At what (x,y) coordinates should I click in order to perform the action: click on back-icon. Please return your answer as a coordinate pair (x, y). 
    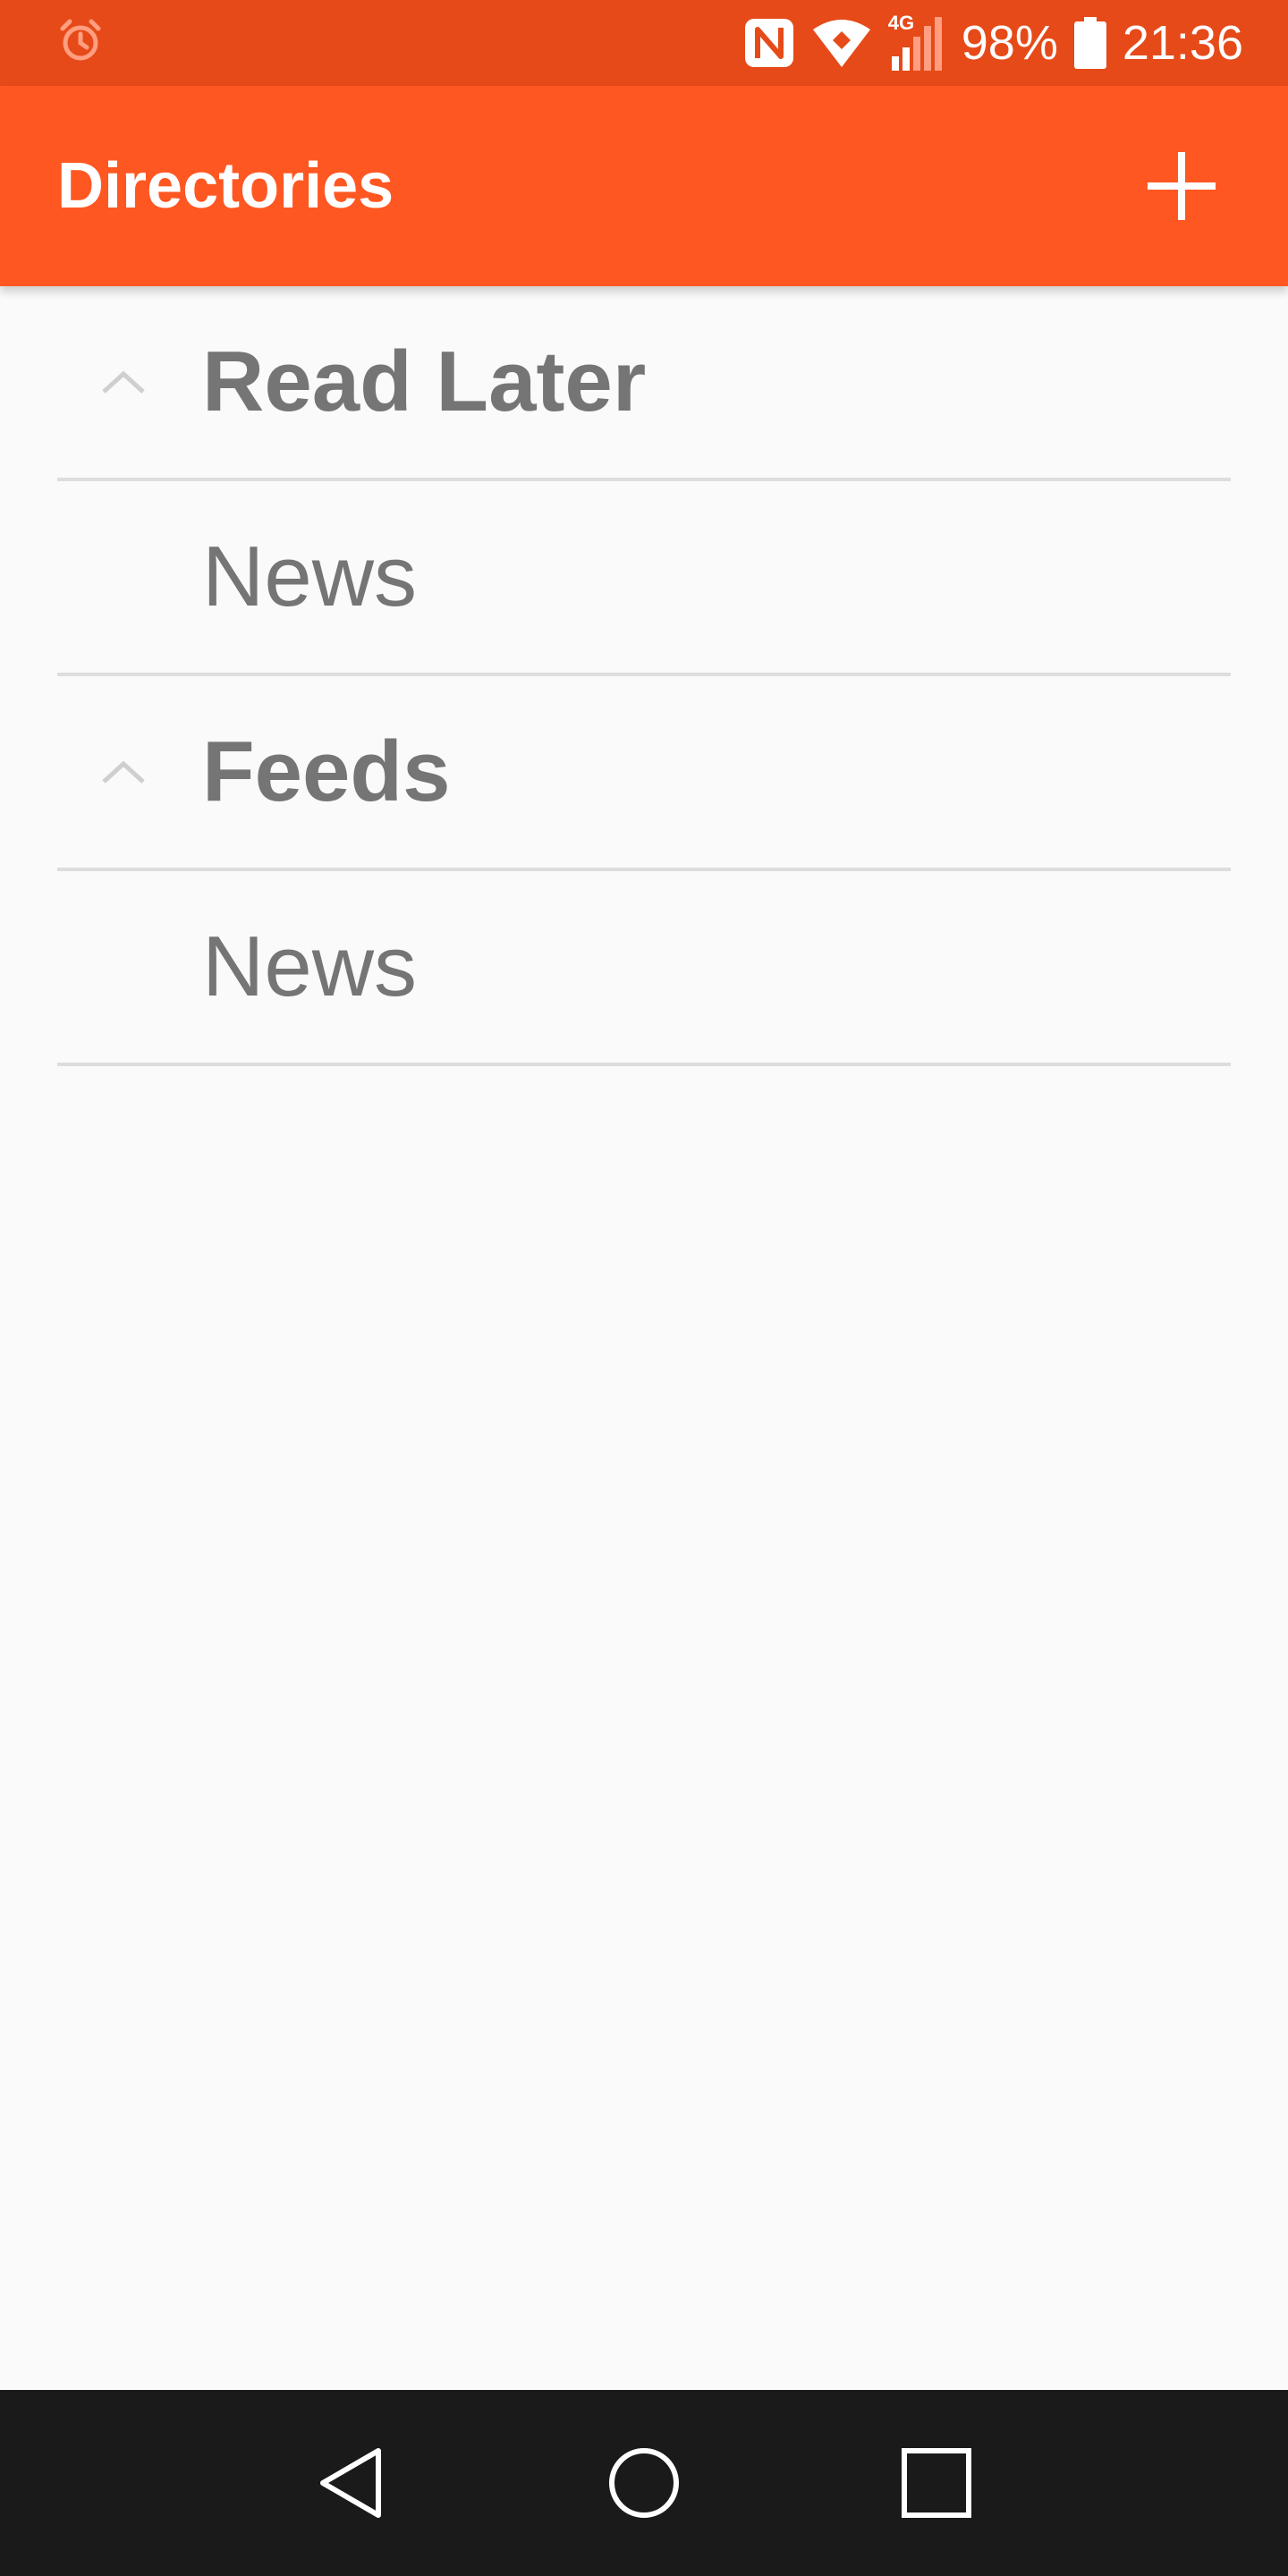
    Looking at the image, I should click on (351, 2483).